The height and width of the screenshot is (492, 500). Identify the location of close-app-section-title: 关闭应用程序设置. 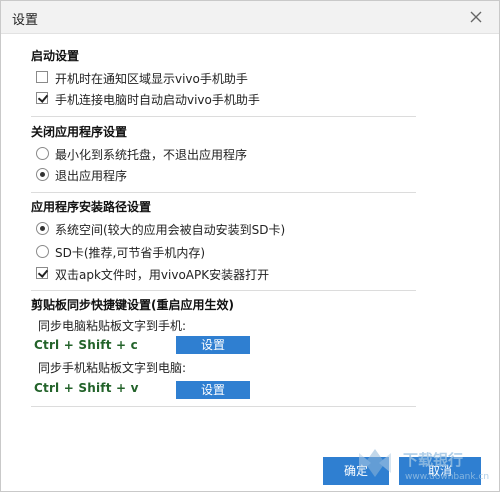
(79, 132).